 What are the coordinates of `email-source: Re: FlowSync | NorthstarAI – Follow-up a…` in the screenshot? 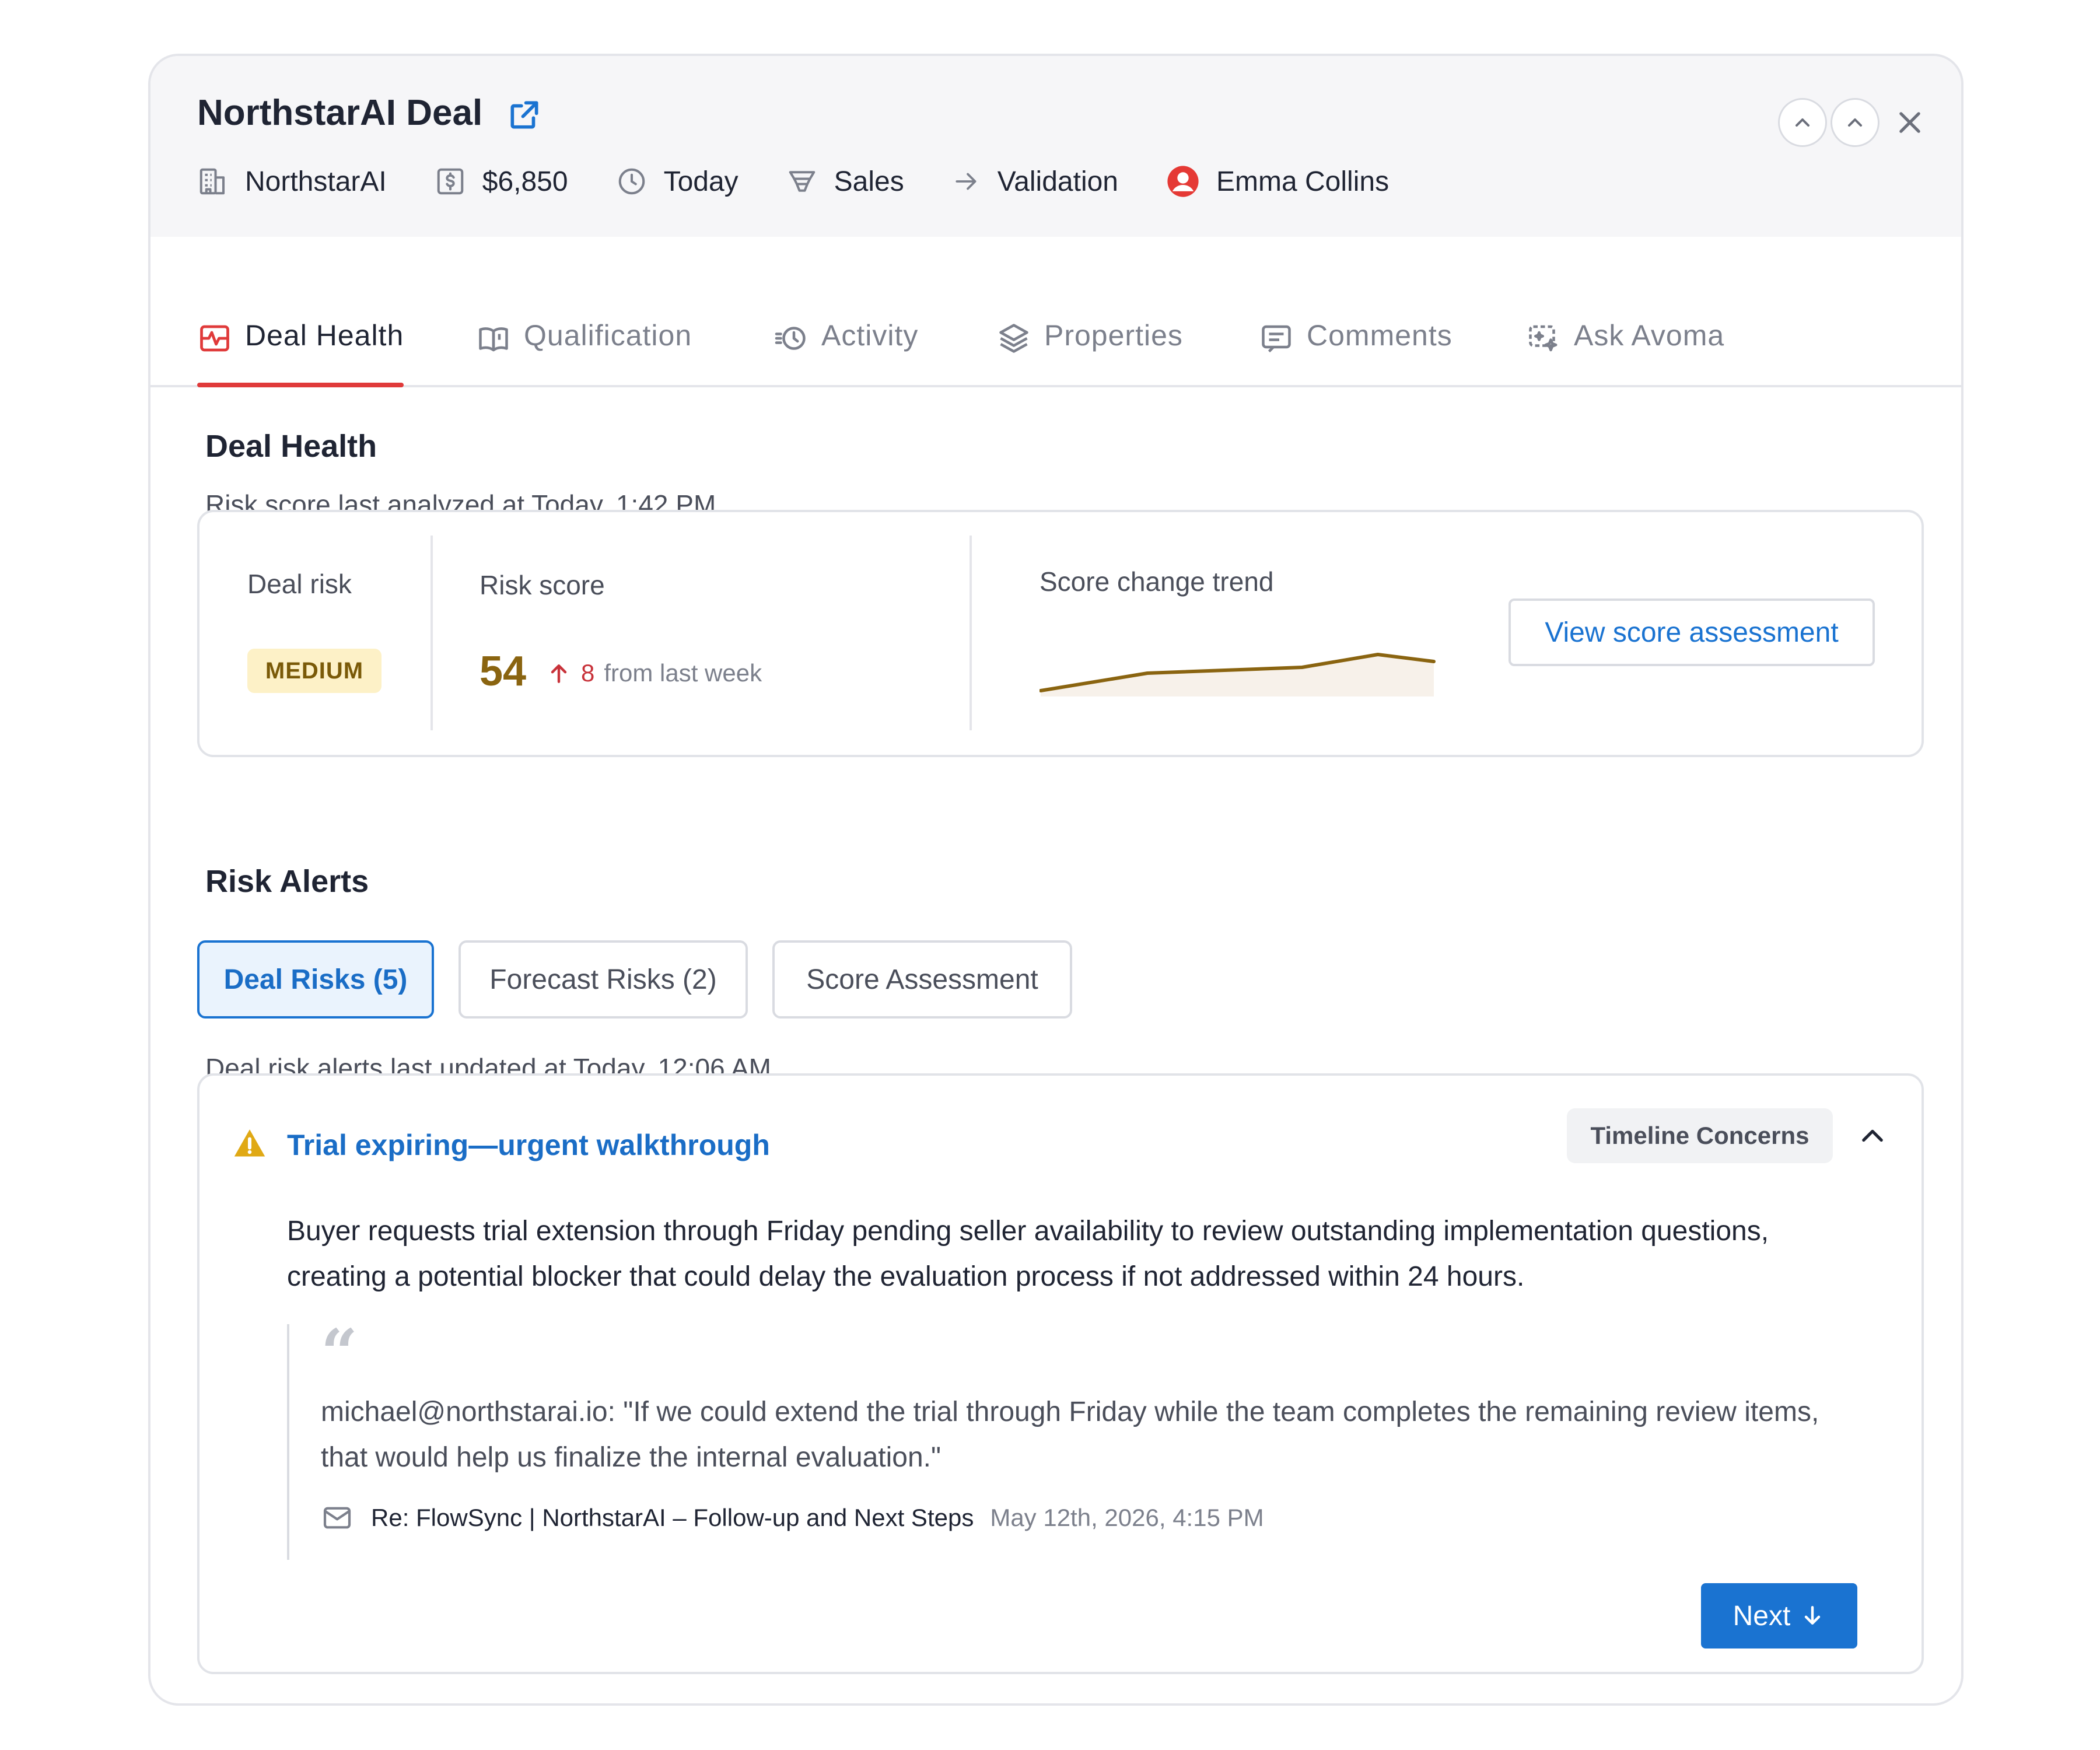 It's located at (792, 1518).